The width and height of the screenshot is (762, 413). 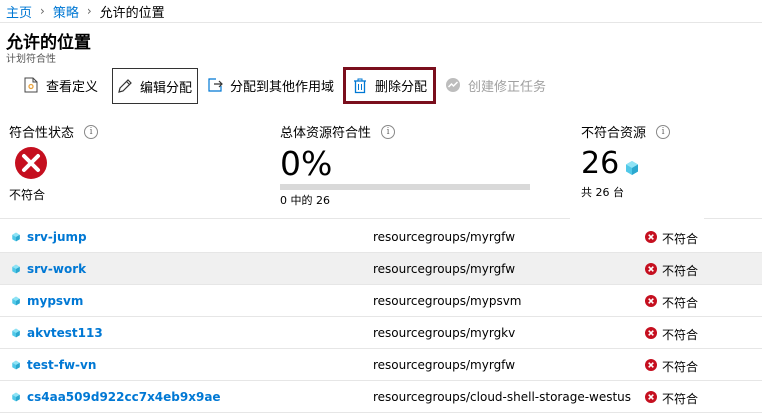 I want to click on delete-assignment-label: 删除分配, so click(x=401, y=87).